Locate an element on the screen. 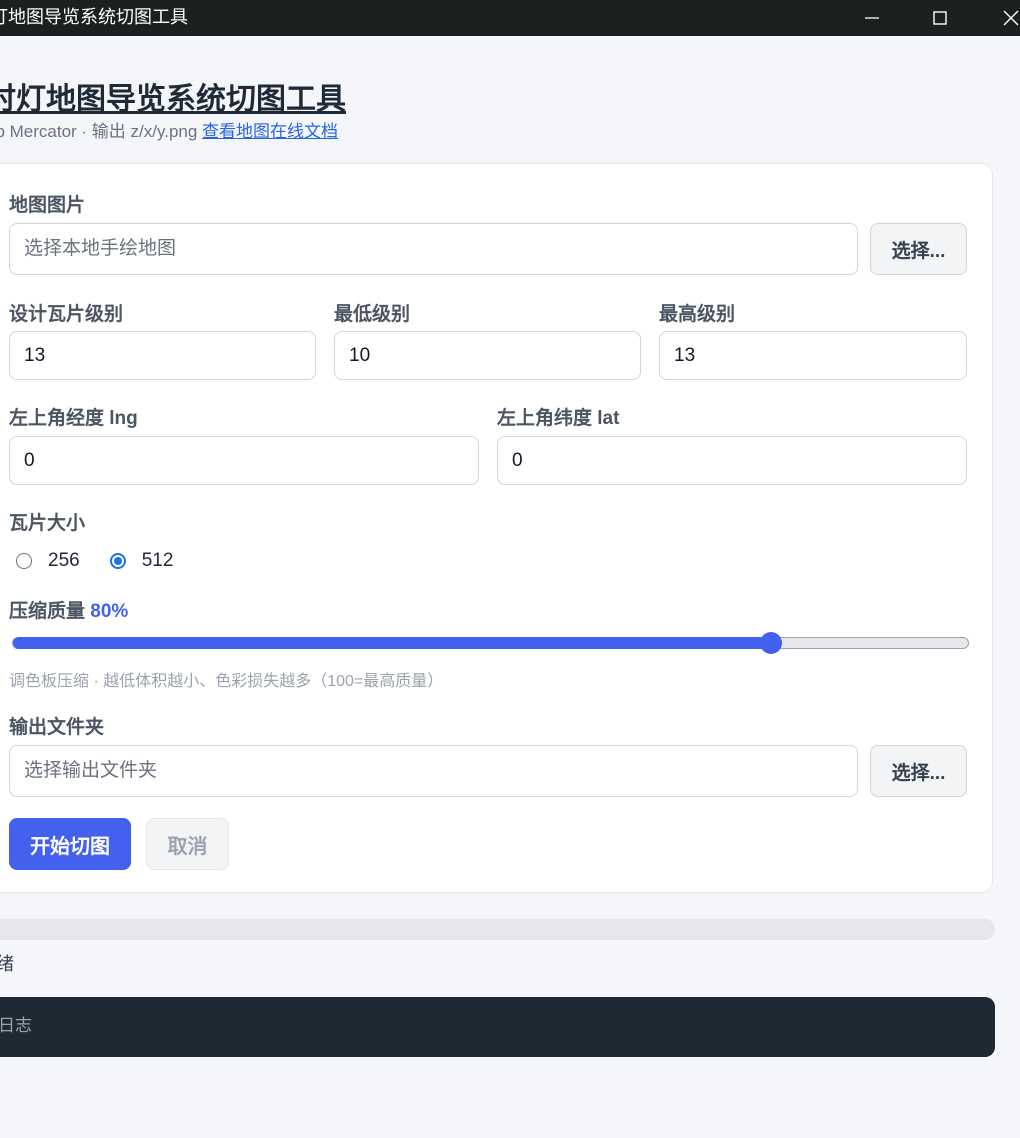 The image size is (1020, 1138). min-level-input is located at coordinates (487, 355).